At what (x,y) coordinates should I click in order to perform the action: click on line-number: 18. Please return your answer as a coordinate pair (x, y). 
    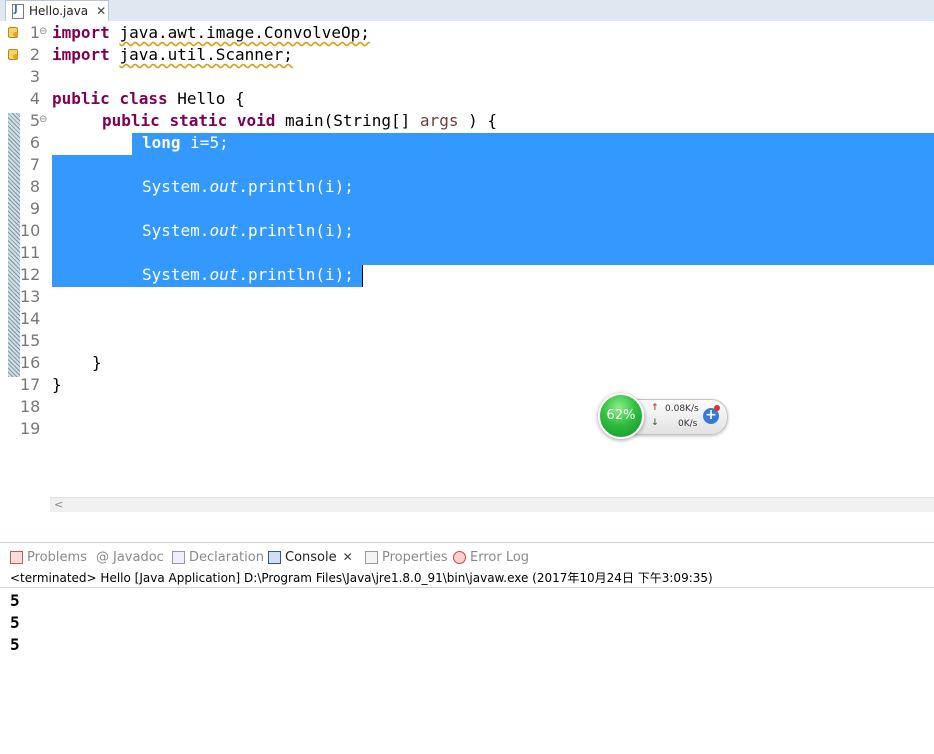
    Looking at the image, I should click on (30, 406).